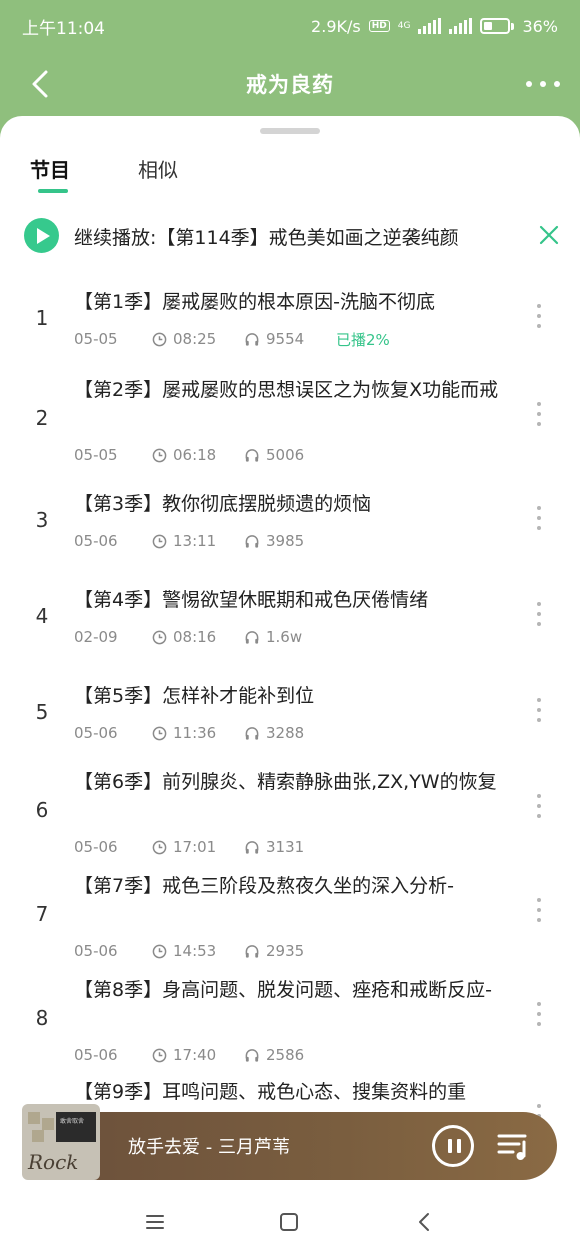  What do you see at coordinates (198, 541) in the screenshot?
I see `episode-duration: 13:11` at bounding box center [198, 541].